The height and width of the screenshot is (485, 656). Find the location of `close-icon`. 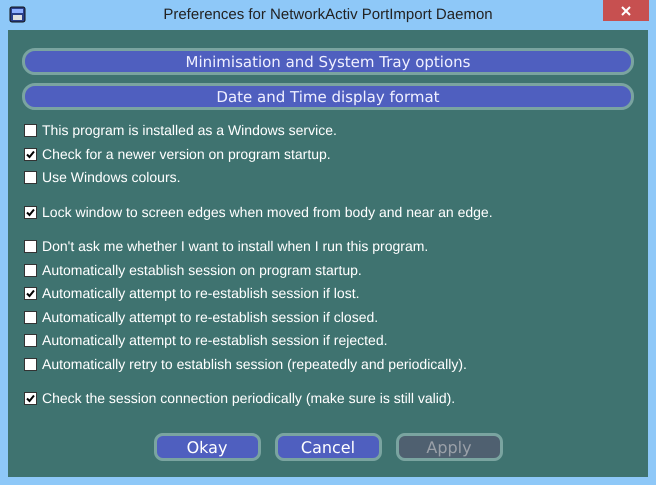

close-icon is located at coordinates (626, 11).